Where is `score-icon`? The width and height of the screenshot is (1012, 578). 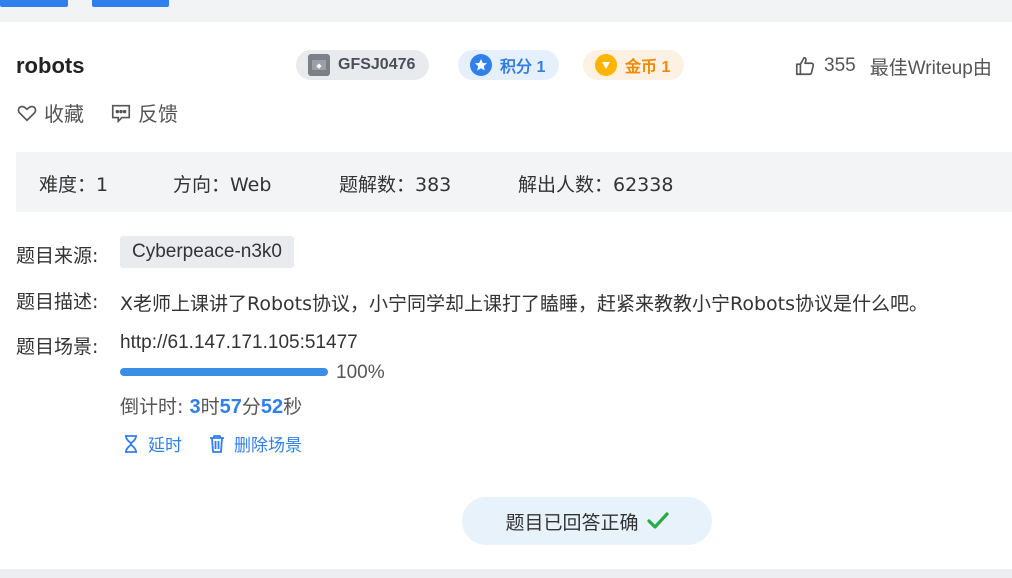 score-icon is located at coordinates (481, 65).